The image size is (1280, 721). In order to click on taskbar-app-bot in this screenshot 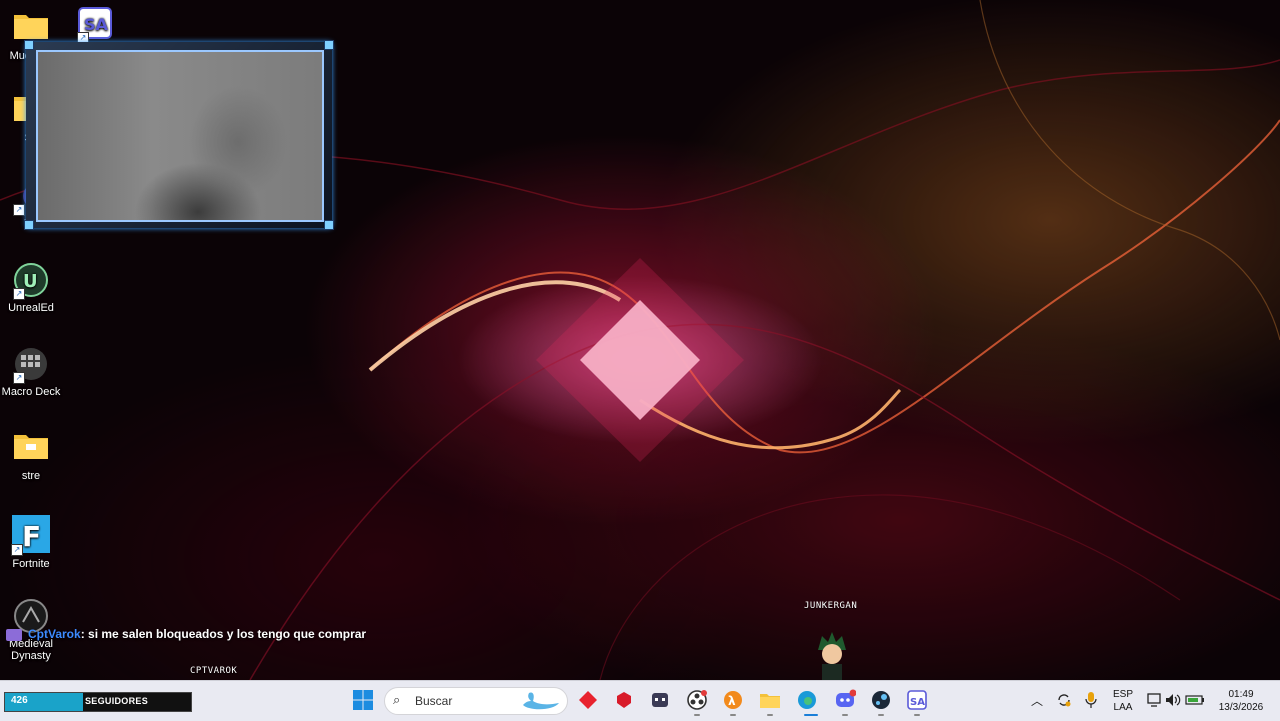, I will do `click(660, 700)`.